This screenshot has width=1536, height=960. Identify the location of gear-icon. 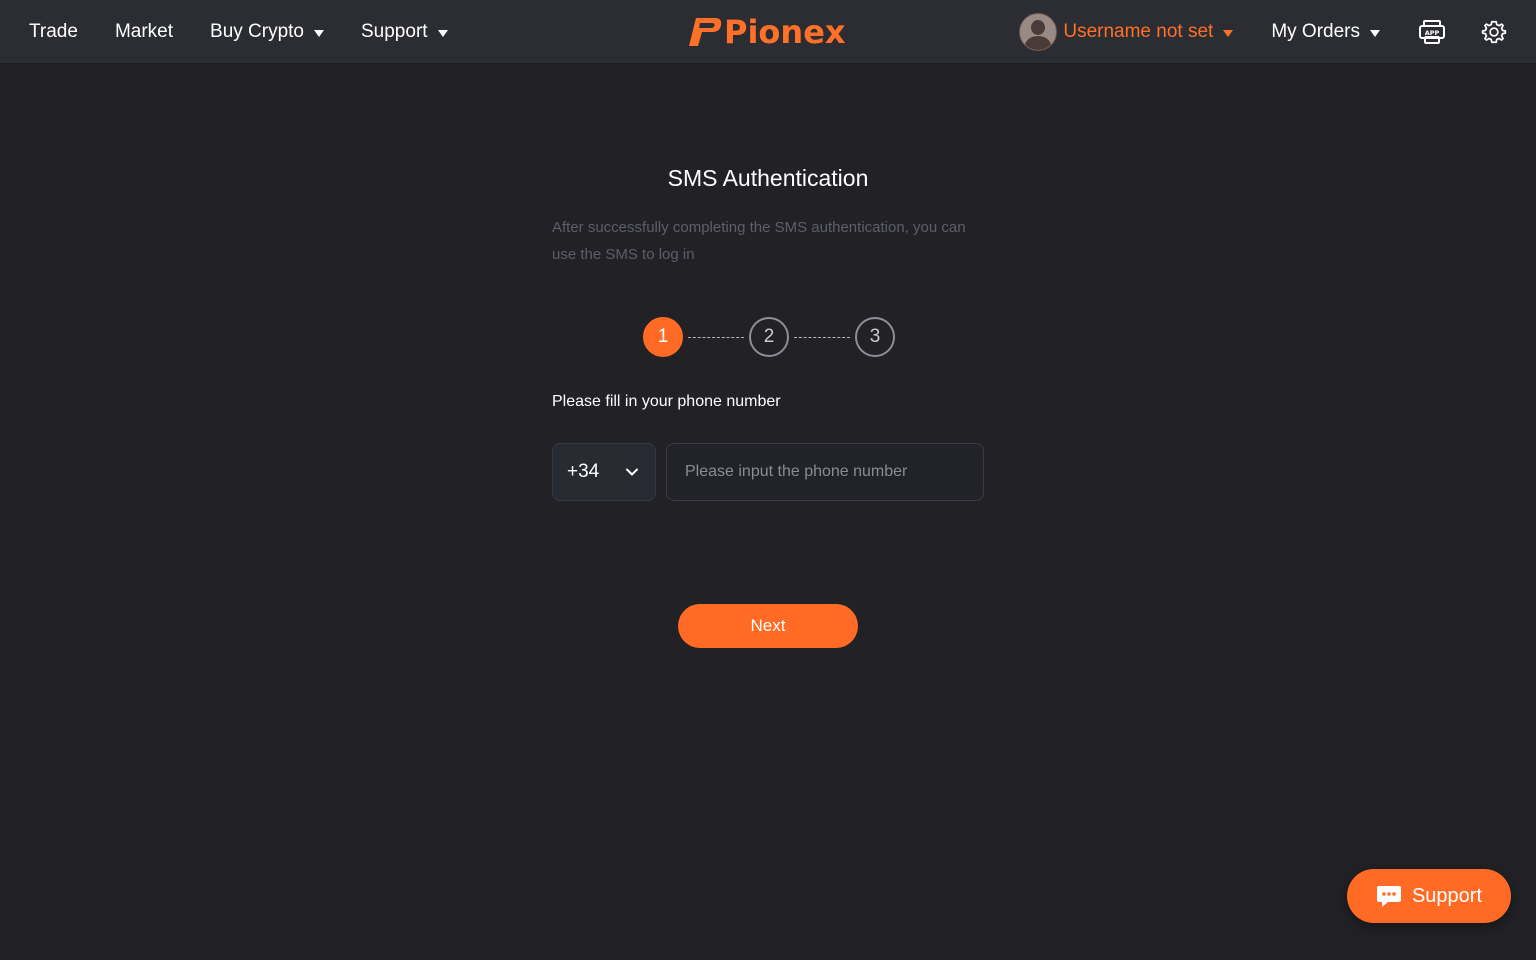
(1494, 32).